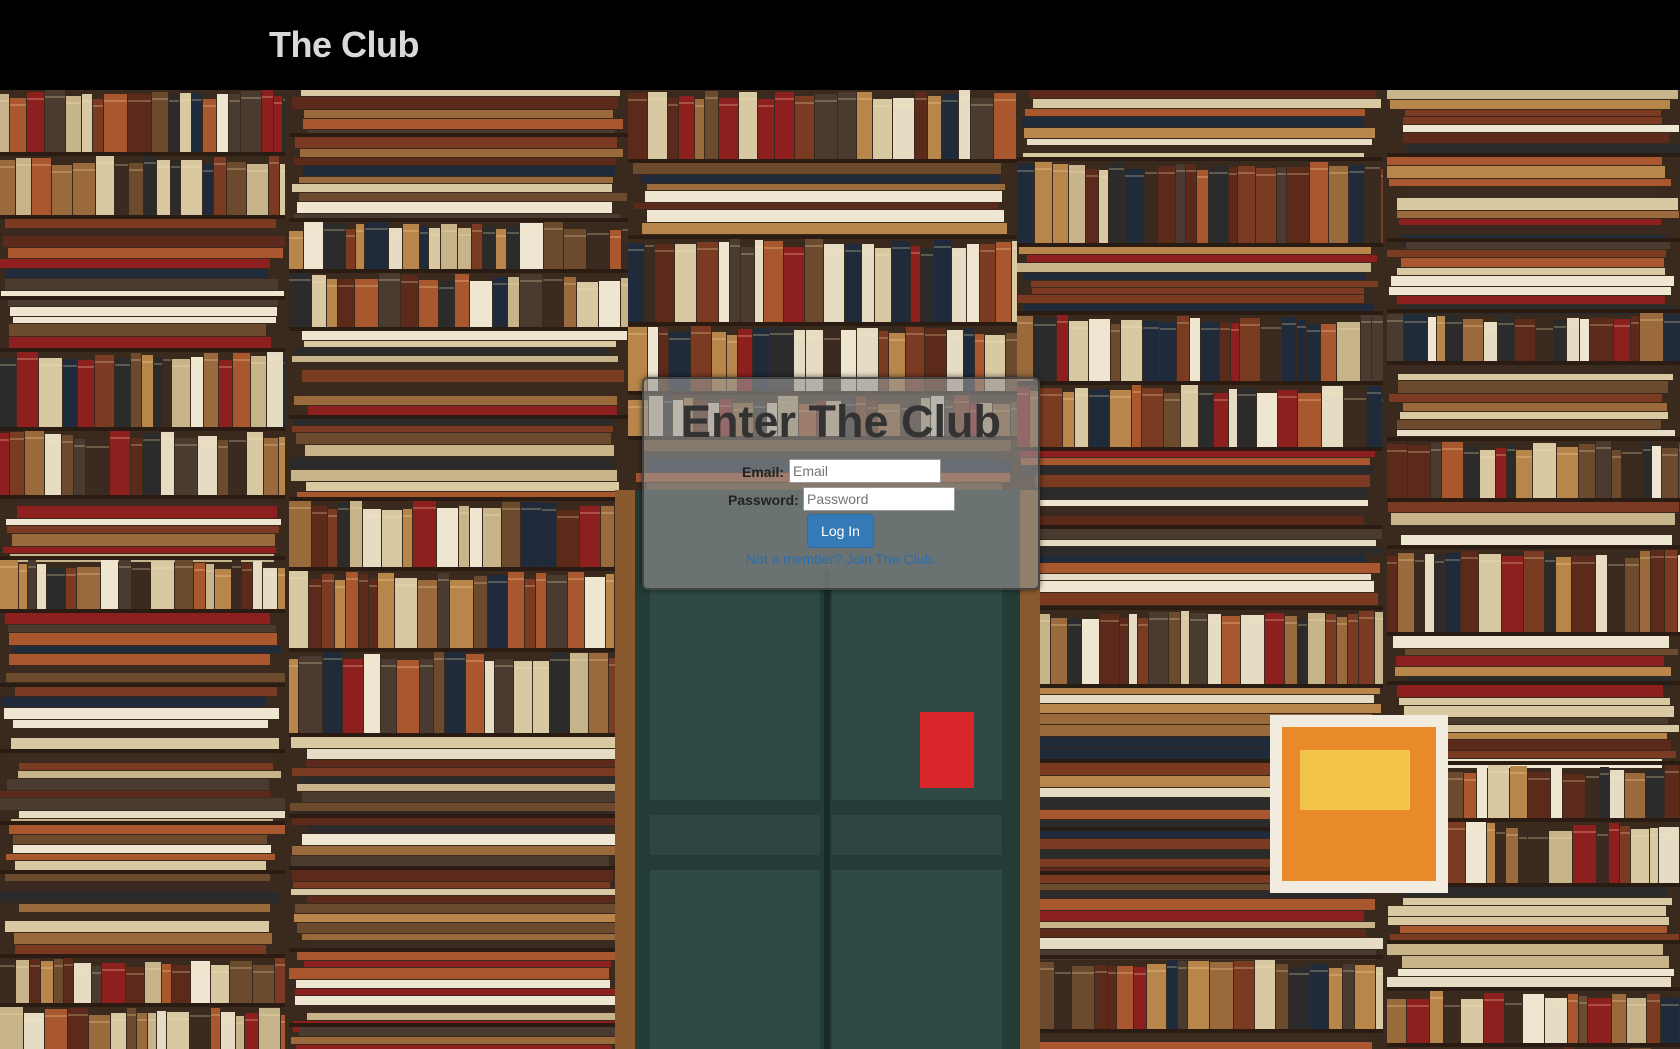 This screenshot has height=1049, width=1680. I want to click on password-input, so click(879, 499).